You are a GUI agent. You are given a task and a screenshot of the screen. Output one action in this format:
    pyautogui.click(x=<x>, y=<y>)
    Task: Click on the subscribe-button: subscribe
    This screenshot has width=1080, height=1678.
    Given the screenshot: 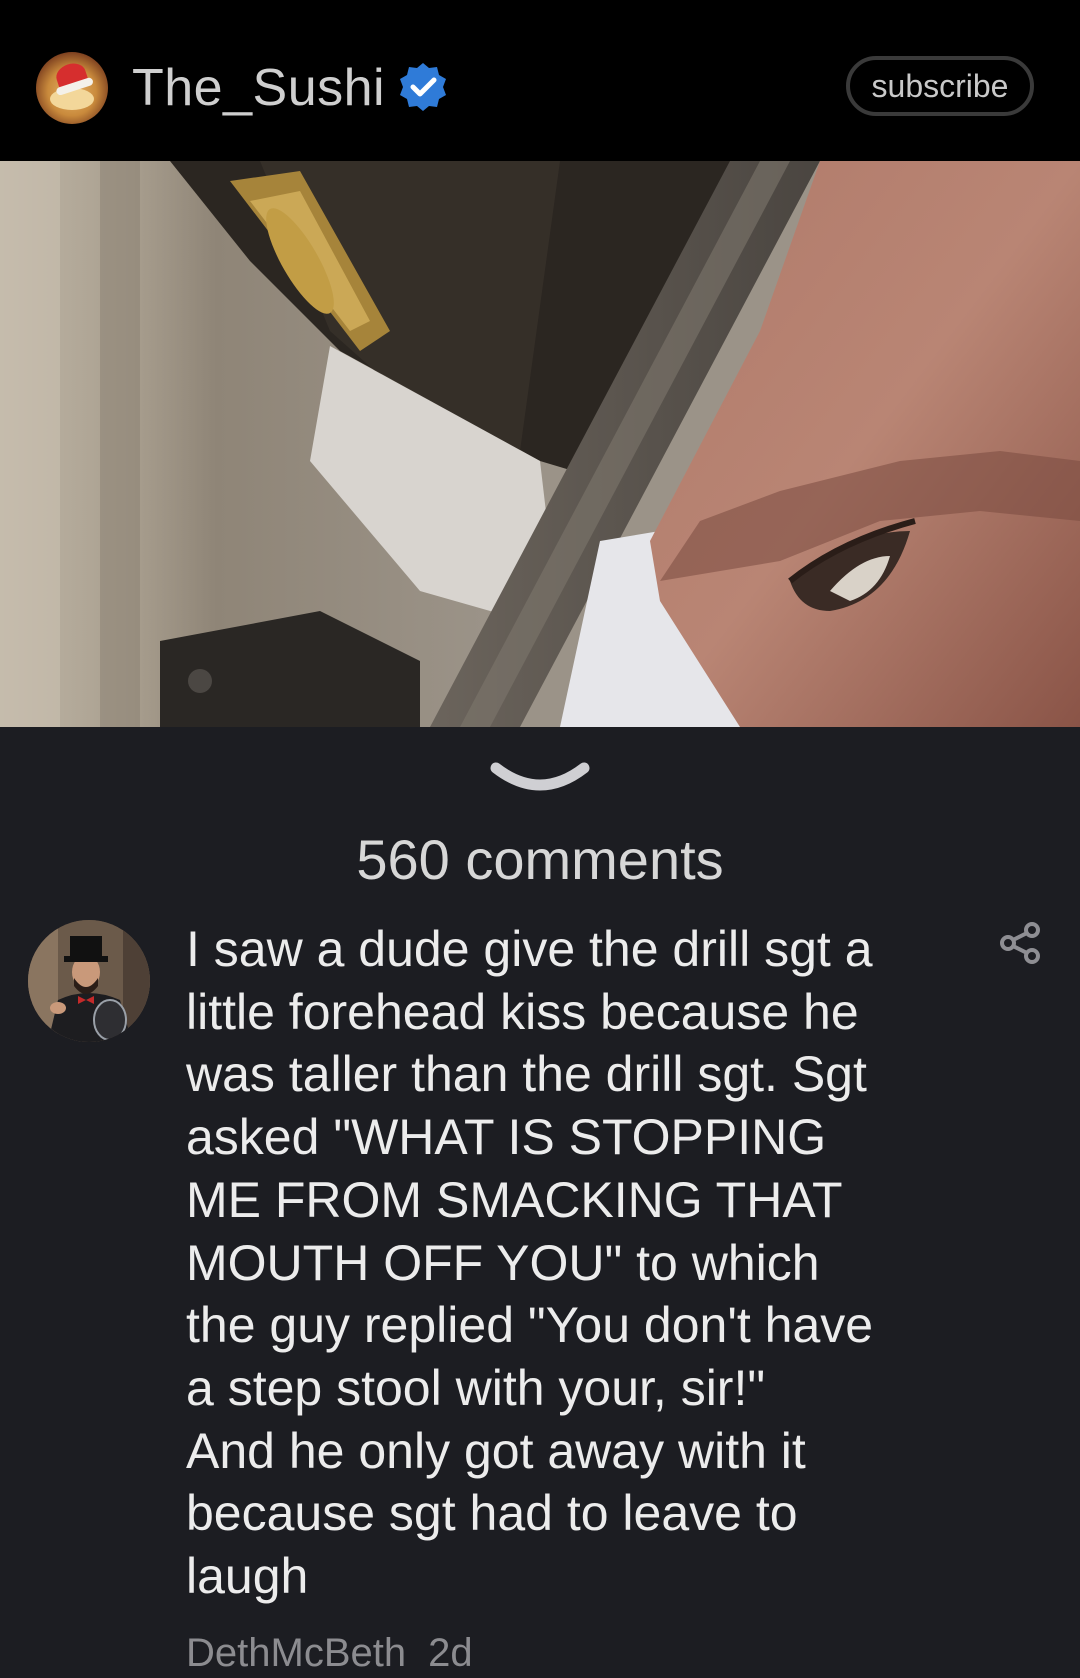 What is the action you would take?
    pyautogui.click(x=940, y=86)
    